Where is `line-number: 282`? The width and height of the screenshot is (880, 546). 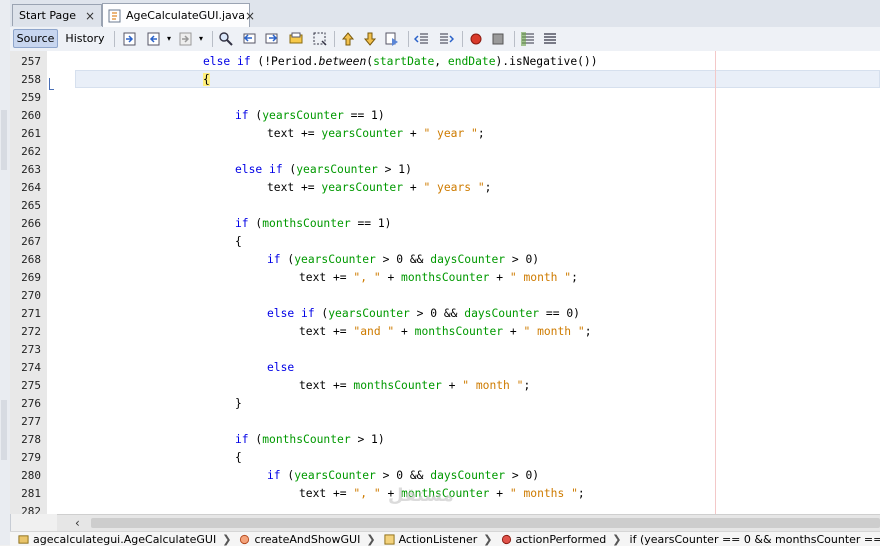 line-number: 282 is located at coordinates (31, 509).